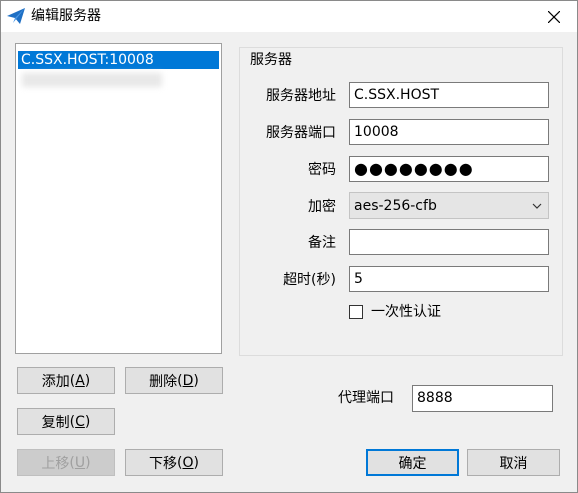 The image size is (578, 493). What do you see at coordinates (55, 463) in the screenshot?
I see `move-up-button-label: 上移` at bounding box center [55, 463].